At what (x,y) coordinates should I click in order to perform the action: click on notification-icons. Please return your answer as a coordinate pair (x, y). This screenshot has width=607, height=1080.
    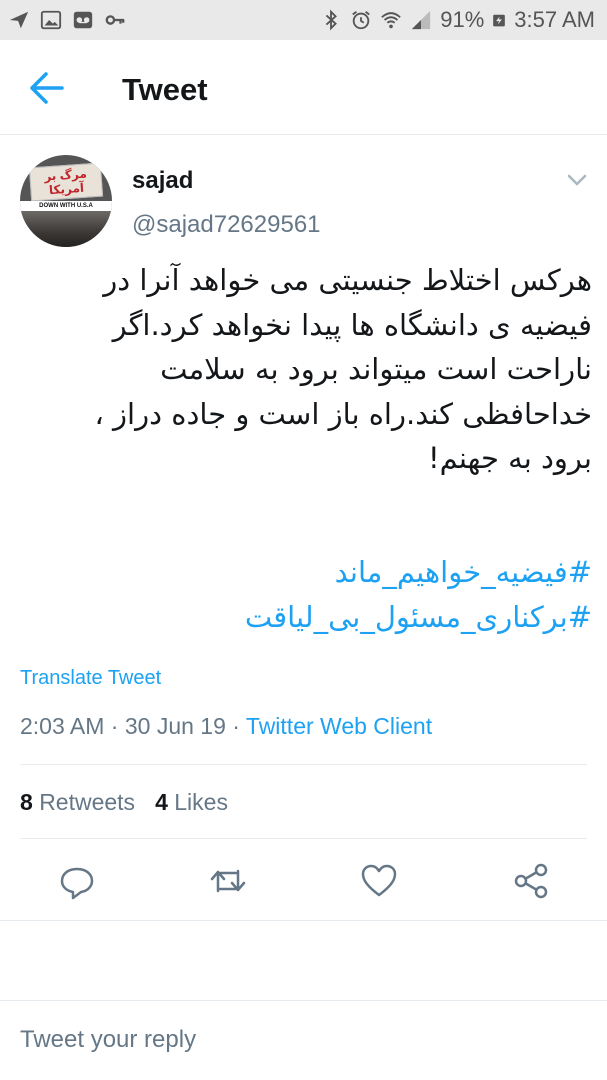
    Looking at the image, I should click on (67, 20).